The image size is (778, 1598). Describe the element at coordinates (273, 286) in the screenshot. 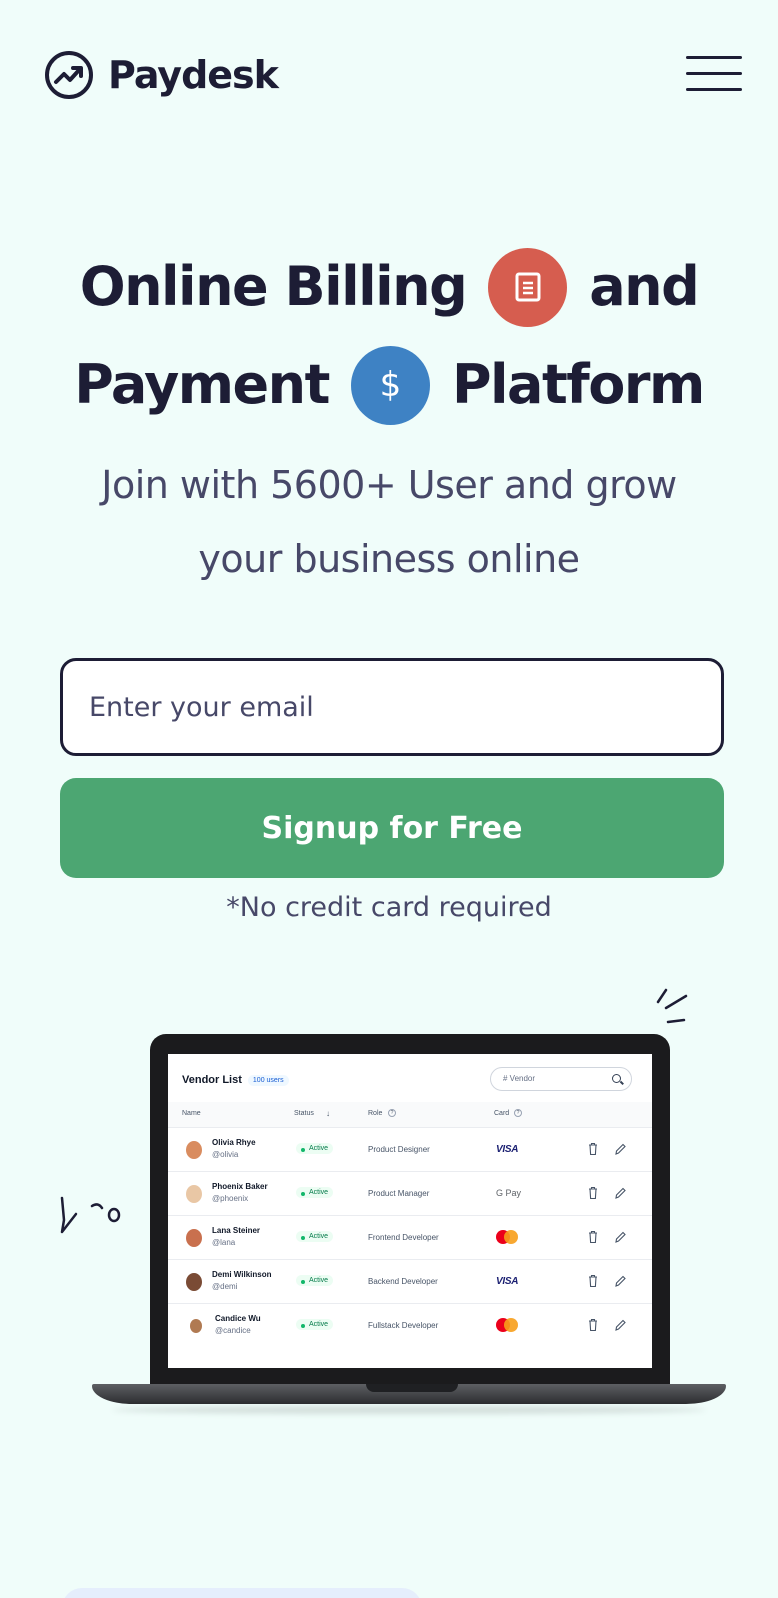

I see `hero-title-part: Online Billing` at that location.